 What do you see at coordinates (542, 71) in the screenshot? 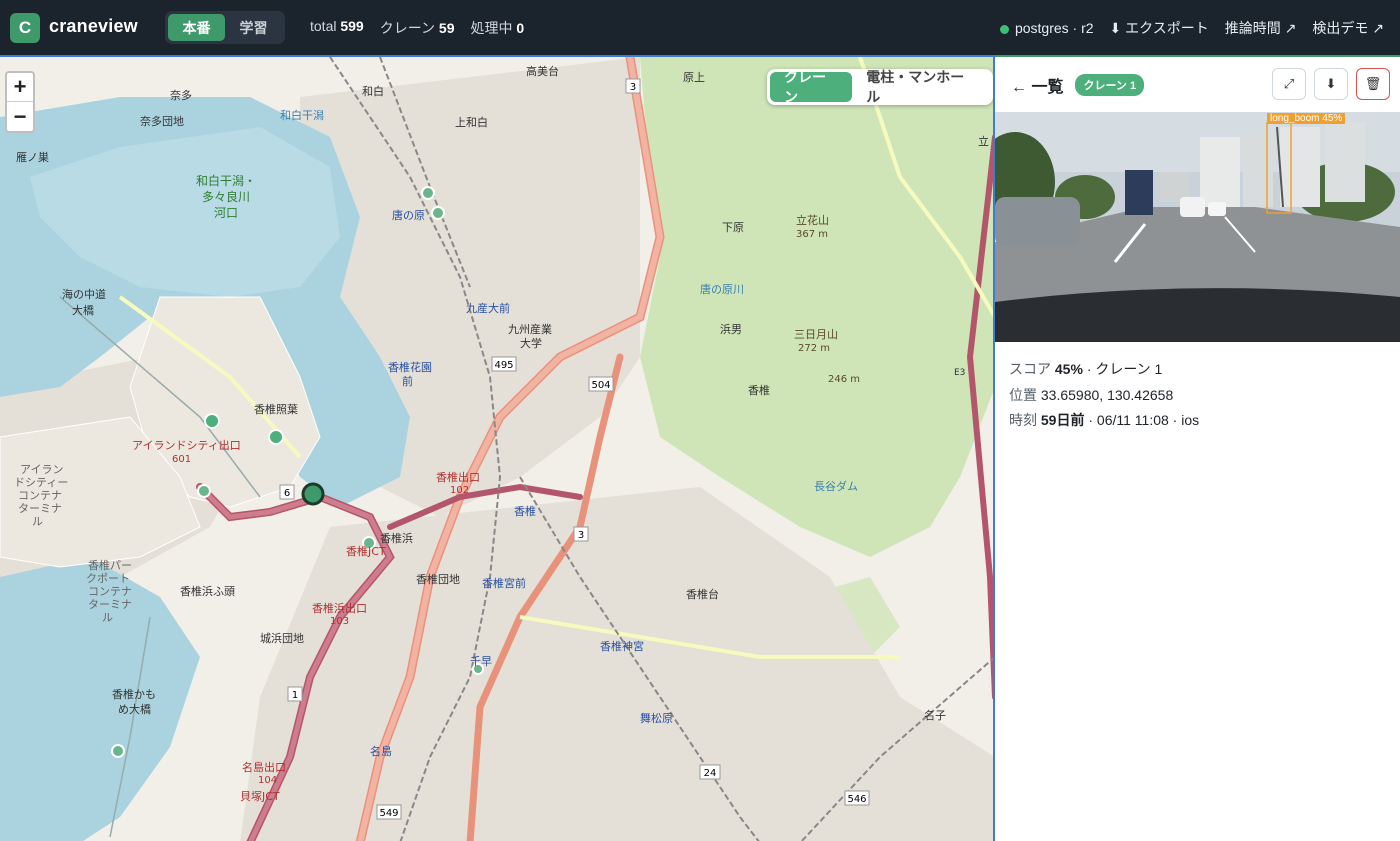
I see `svg-text: 高美台` at bounding box center [542, 71].